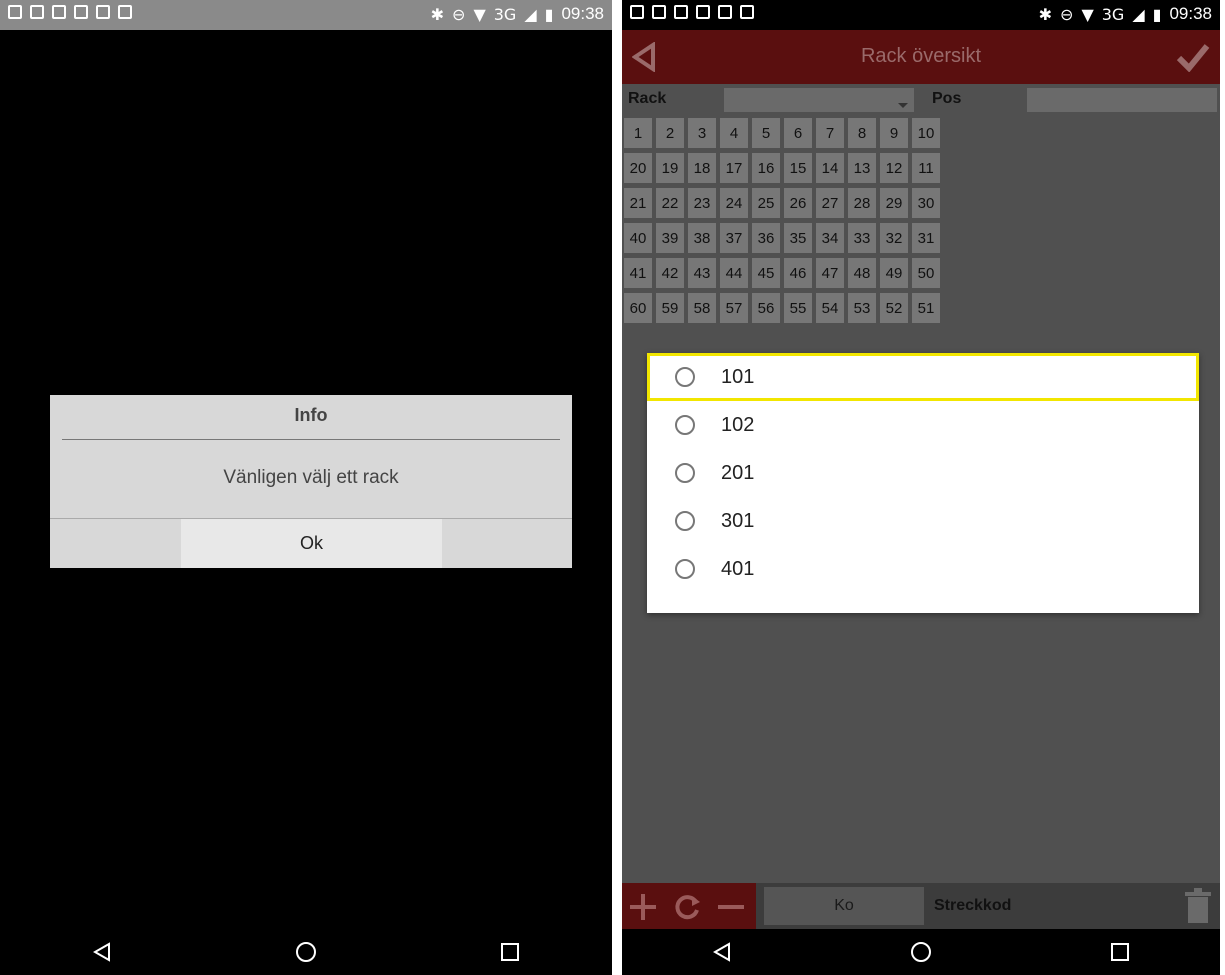 This screenshot has height=975, width=1225. What do you see at coordinates (638, 273) in the screenshot?
I see `grid-cell: 41` at bounding box center [638, 273].